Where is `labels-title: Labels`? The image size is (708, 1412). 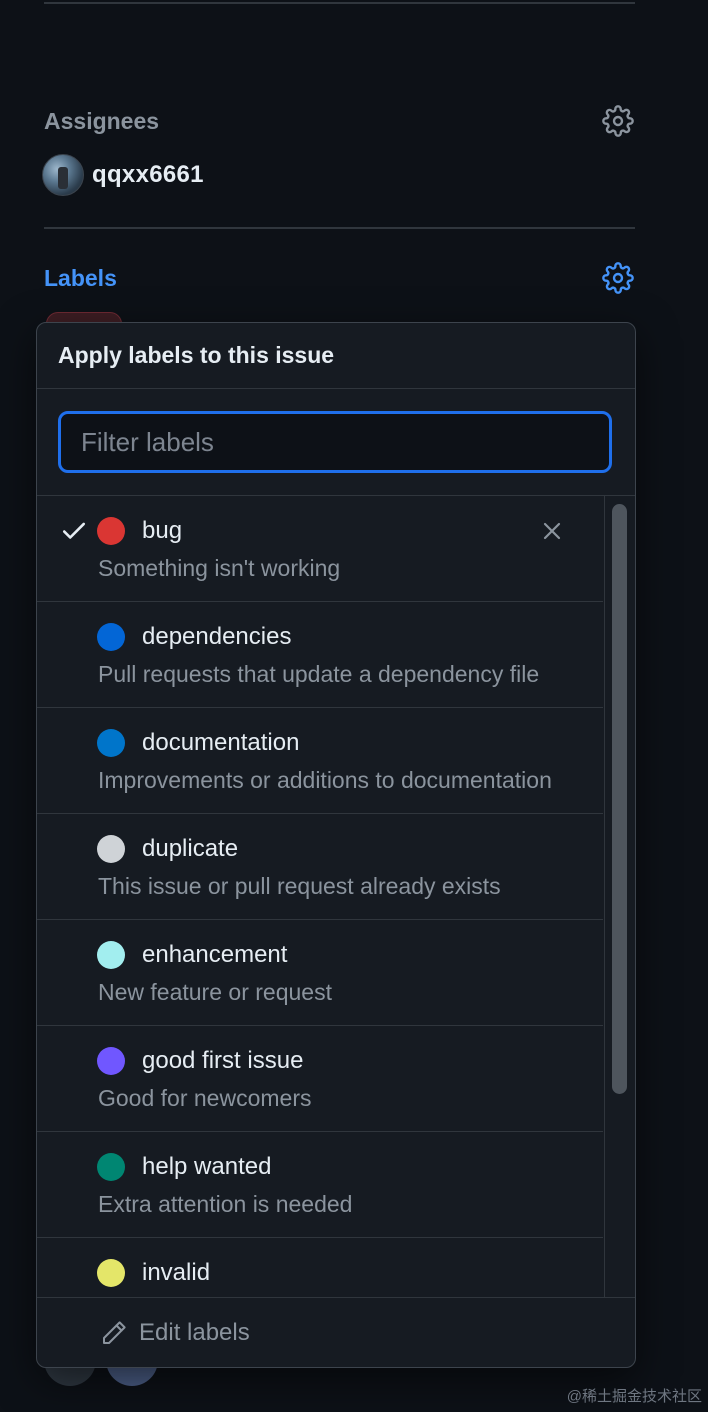 labels-title: Labels is located at coordinates (80, 278).